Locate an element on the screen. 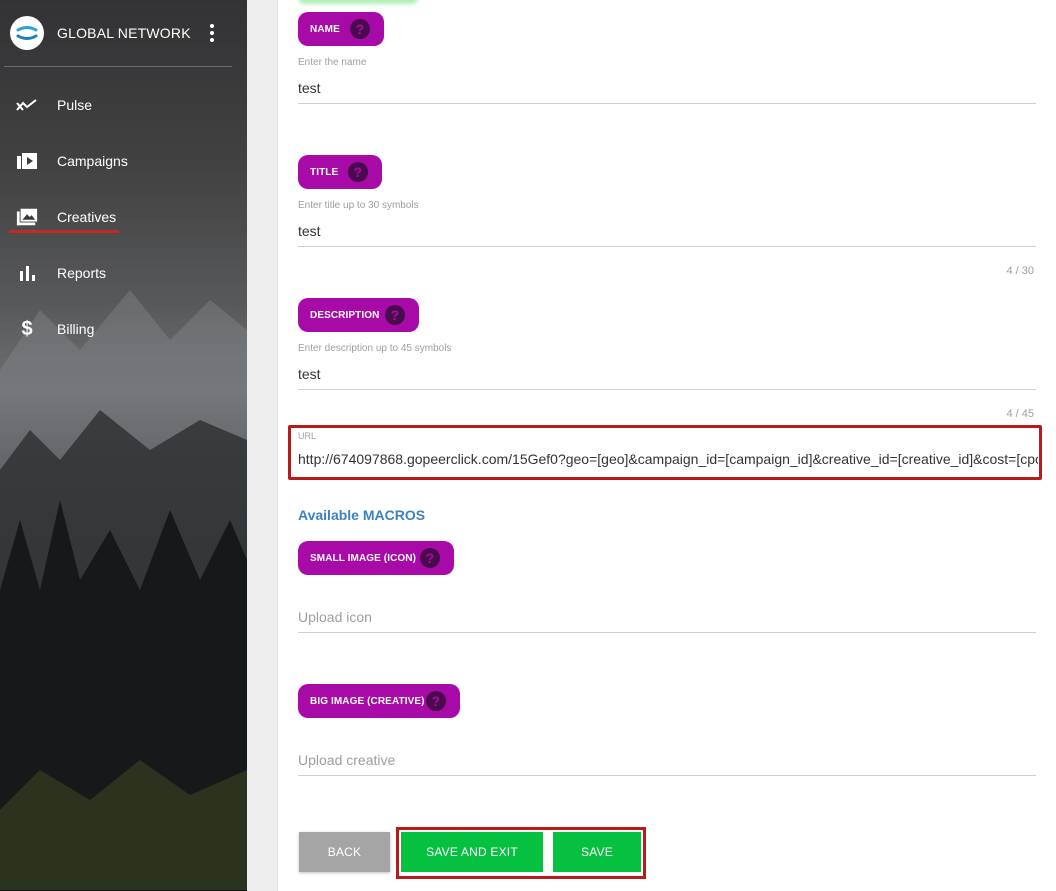 Image resolution: width=1056 pixels, height=891 pixels. description-char-counter: 4 / 45 is located at coordinates (1020, 414).